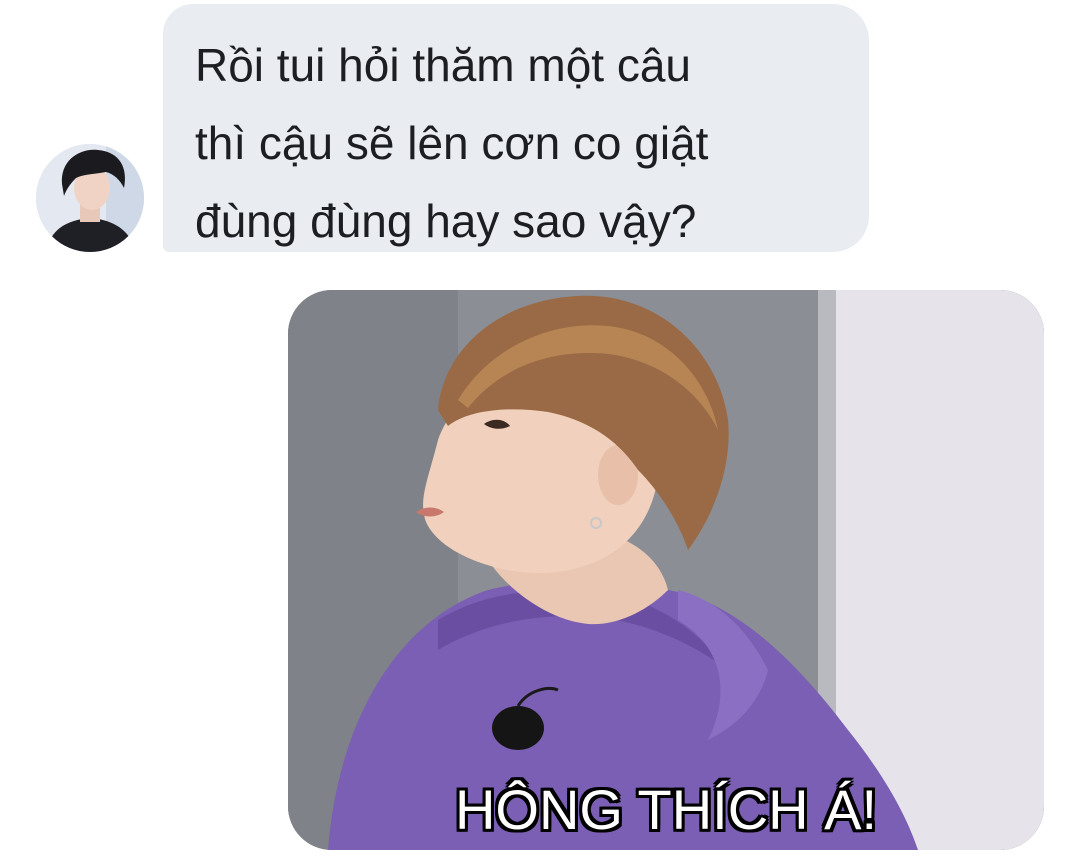 Image resolution: width=1080 pixels, height=857 pixels. What do you see at coordinates (452, 143) in the screenshot?
I see `message-line: thì cậu sẽ lên cơn co giật` at bounding box center [452, 143].